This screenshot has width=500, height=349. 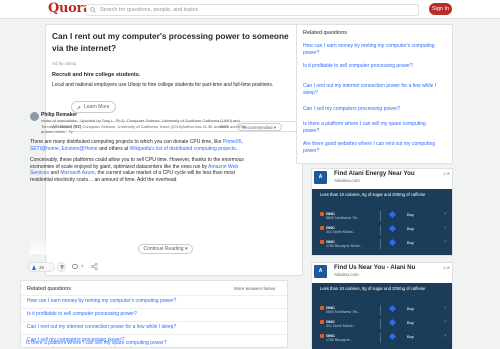 What do you see at coordinates (77, 173) in the screenshot?
I see `link-azure: Microsoft Azure` at bounding box center [77, 173].